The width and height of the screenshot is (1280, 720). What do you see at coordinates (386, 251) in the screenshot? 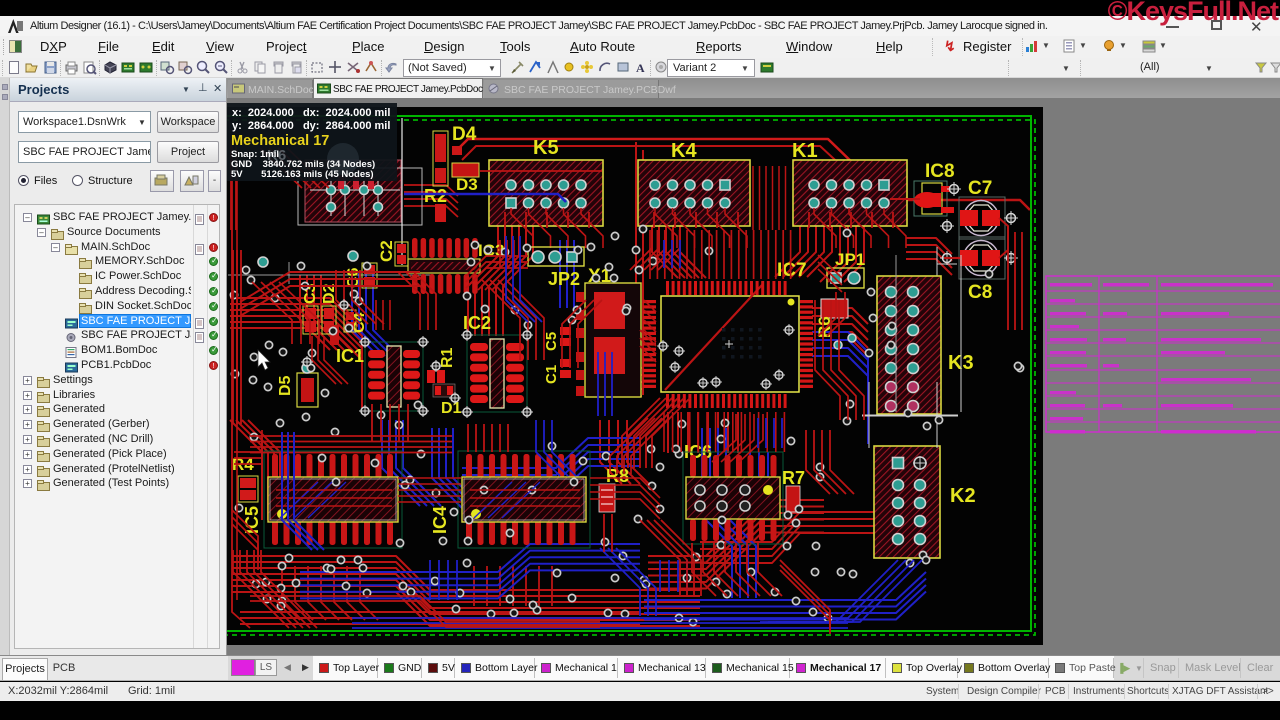
I see `svg-text: C2` at bounding box center [386, 251].